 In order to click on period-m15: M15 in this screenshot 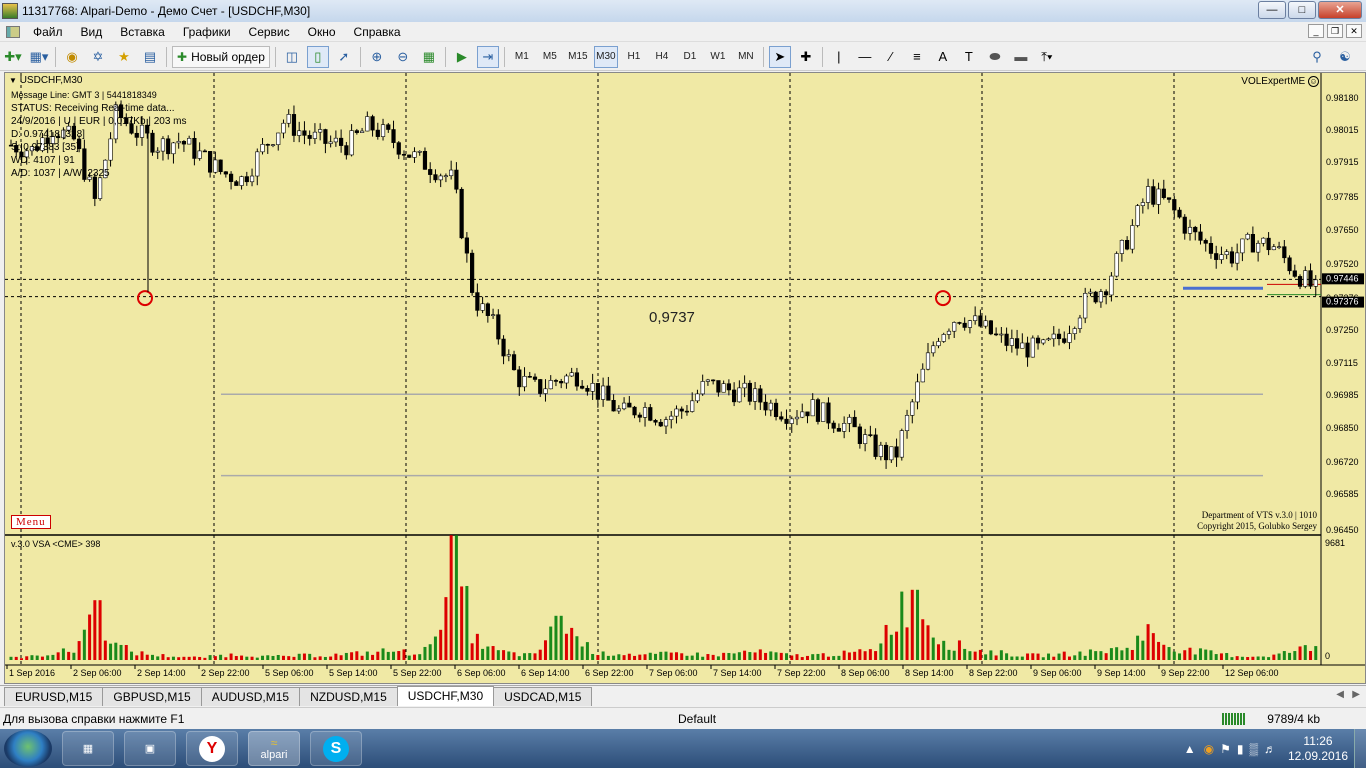, I will do `click(578, 57)`.